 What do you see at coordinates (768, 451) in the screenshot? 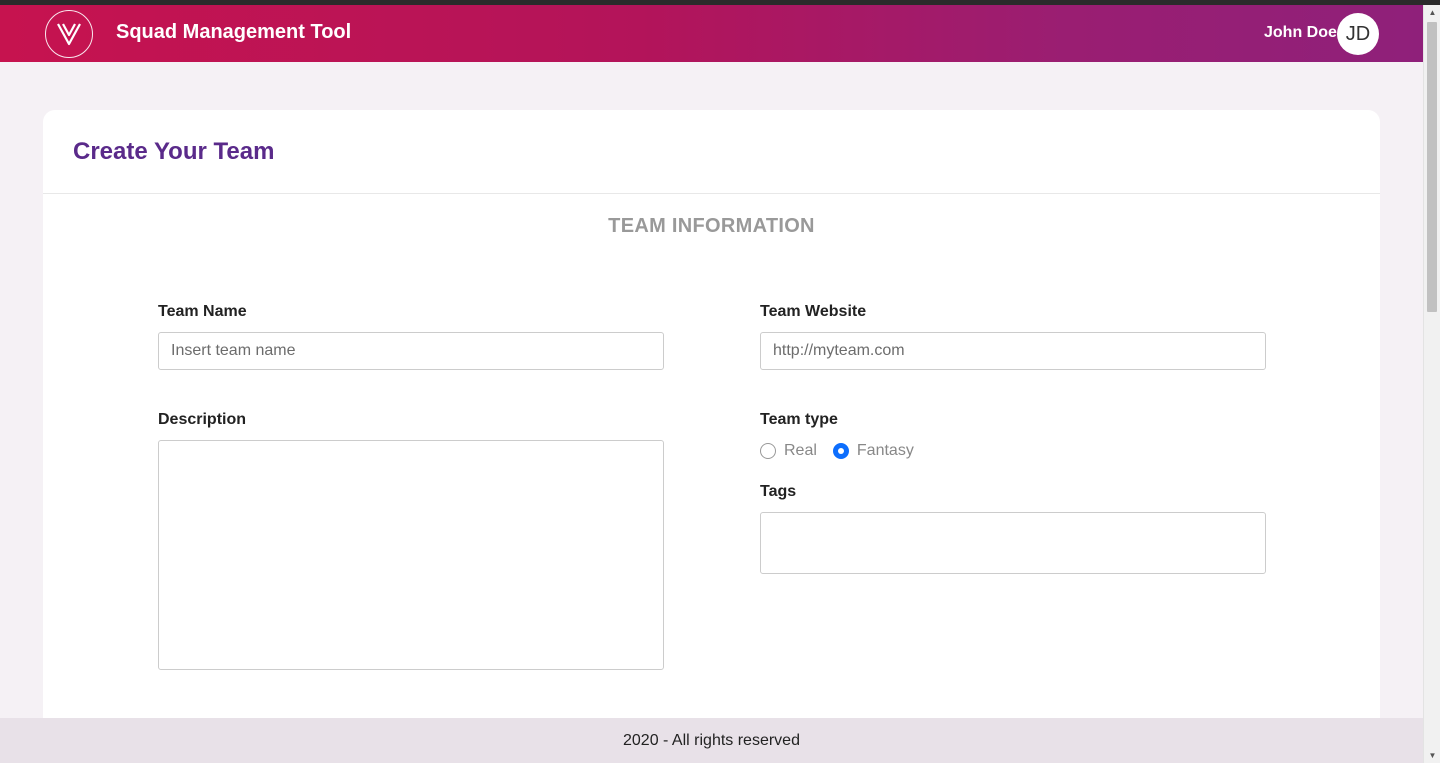
I see `radio-real` at bounding box center [768, 451].